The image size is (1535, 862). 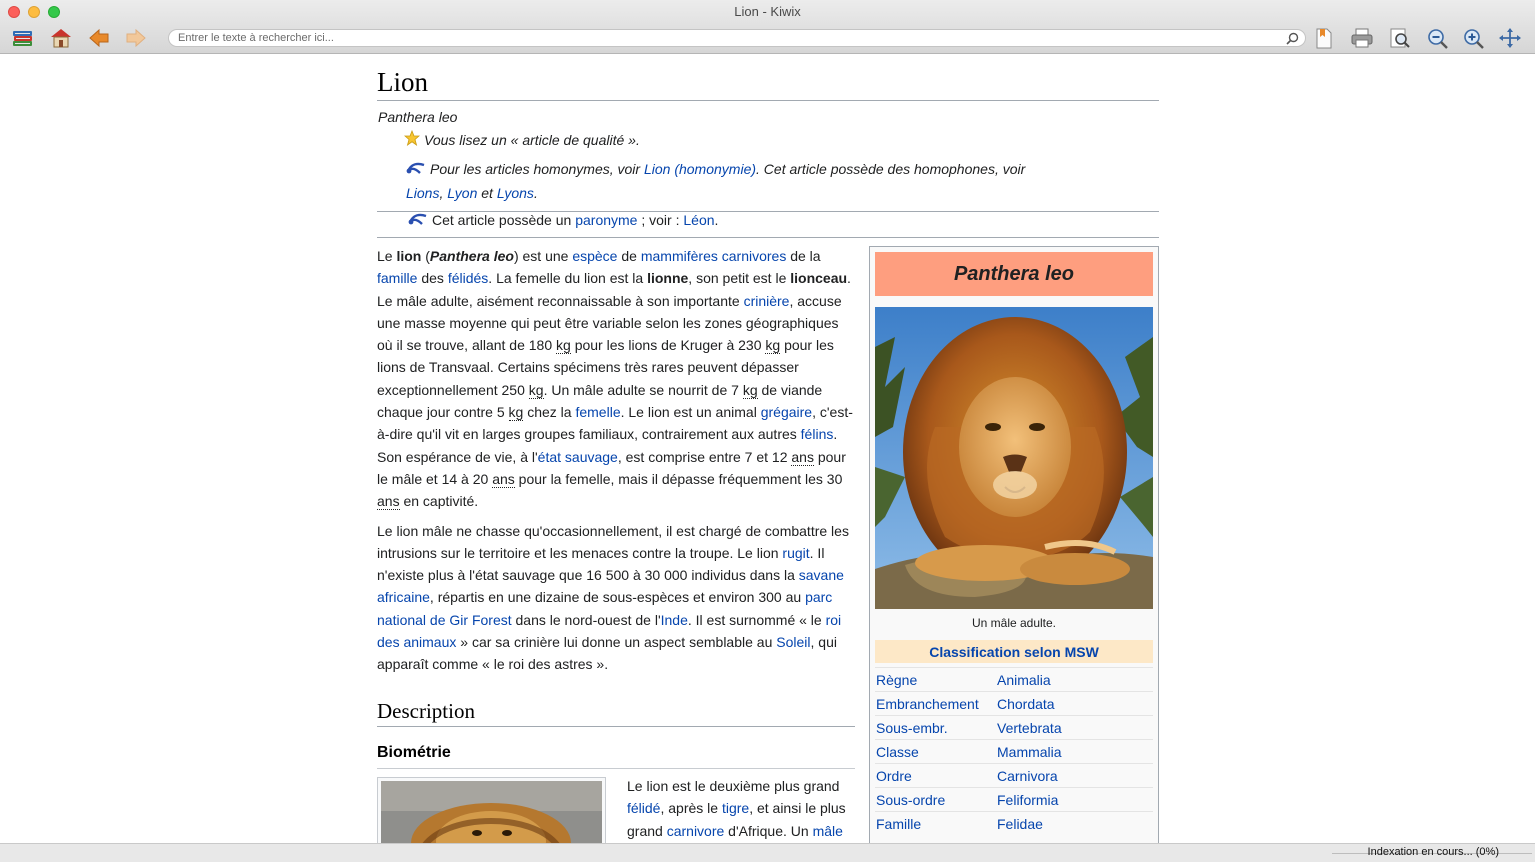 What do you see at coordinates (643, 808) in the screenshot?
I see `article-link: félidé` at bounding box center [643, 808].